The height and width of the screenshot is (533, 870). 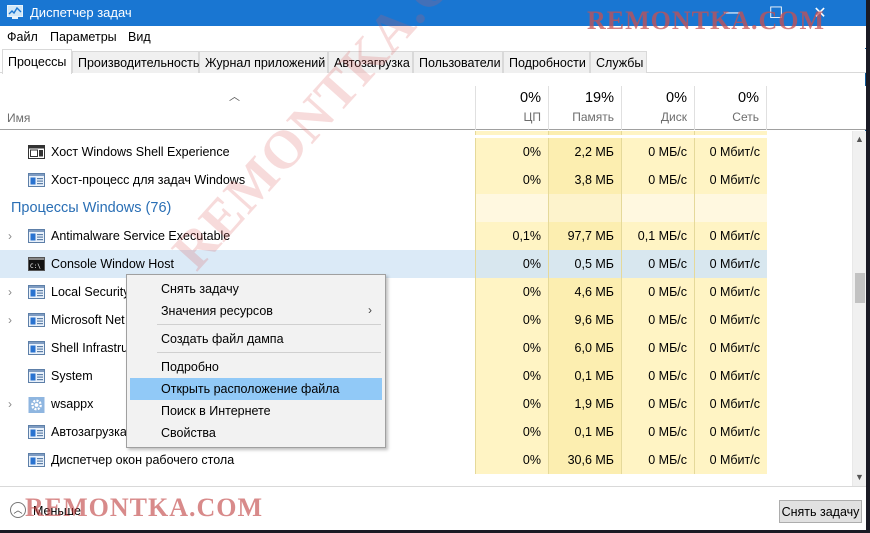 I want to click on menu-separator, so click(x=269, y=324).